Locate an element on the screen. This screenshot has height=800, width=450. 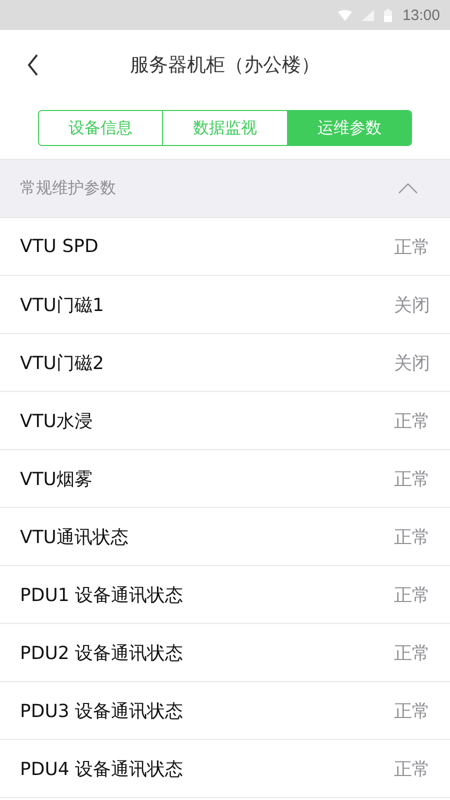
wifi-icon is located at coordinates (345, 15).